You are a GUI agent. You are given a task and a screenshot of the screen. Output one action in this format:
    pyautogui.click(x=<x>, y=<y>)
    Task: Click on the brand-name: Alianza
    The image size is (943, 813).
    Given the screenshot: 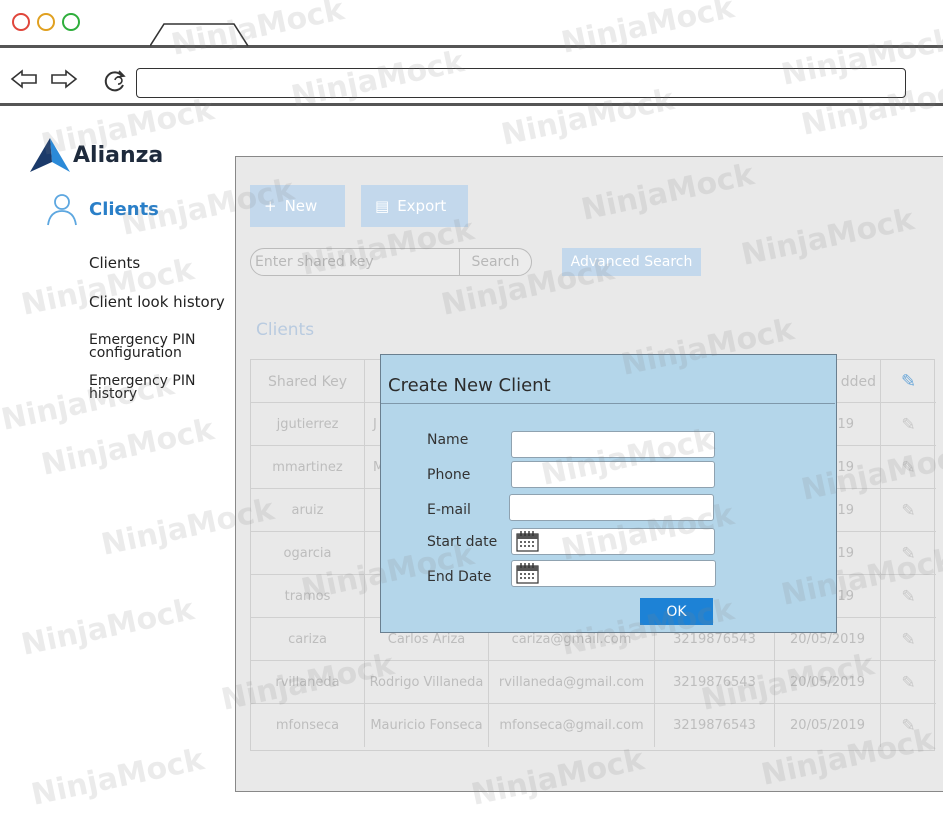 What is the action you would take?
    pyautogui.click(x=118, y=155)
    